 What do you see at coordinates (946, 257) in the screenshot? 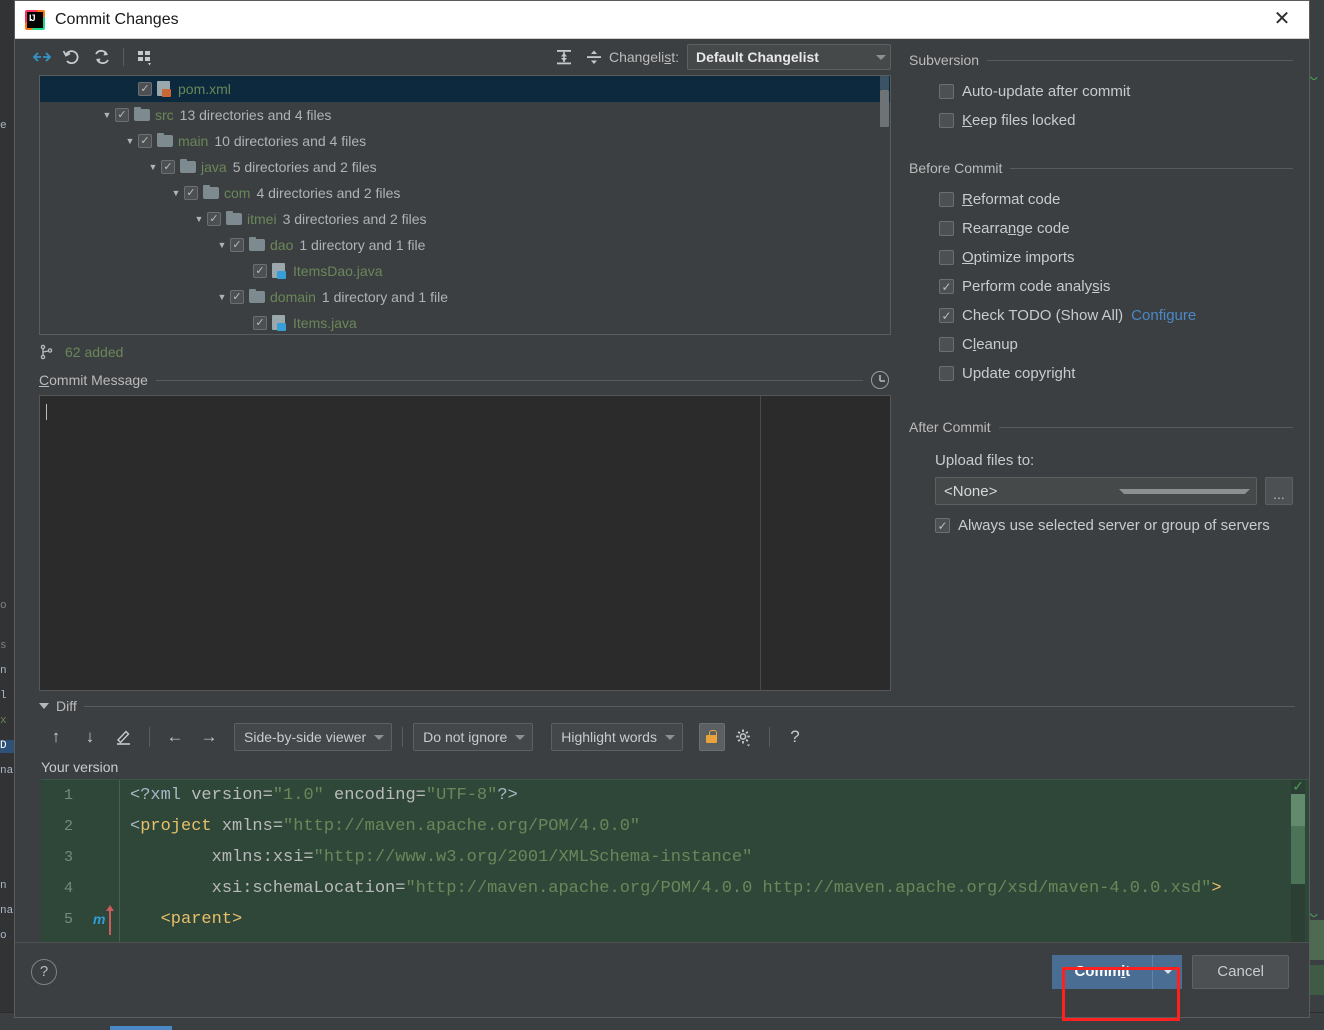
I see `optimize-imports-checkbox` at bounding box center [946, 257].